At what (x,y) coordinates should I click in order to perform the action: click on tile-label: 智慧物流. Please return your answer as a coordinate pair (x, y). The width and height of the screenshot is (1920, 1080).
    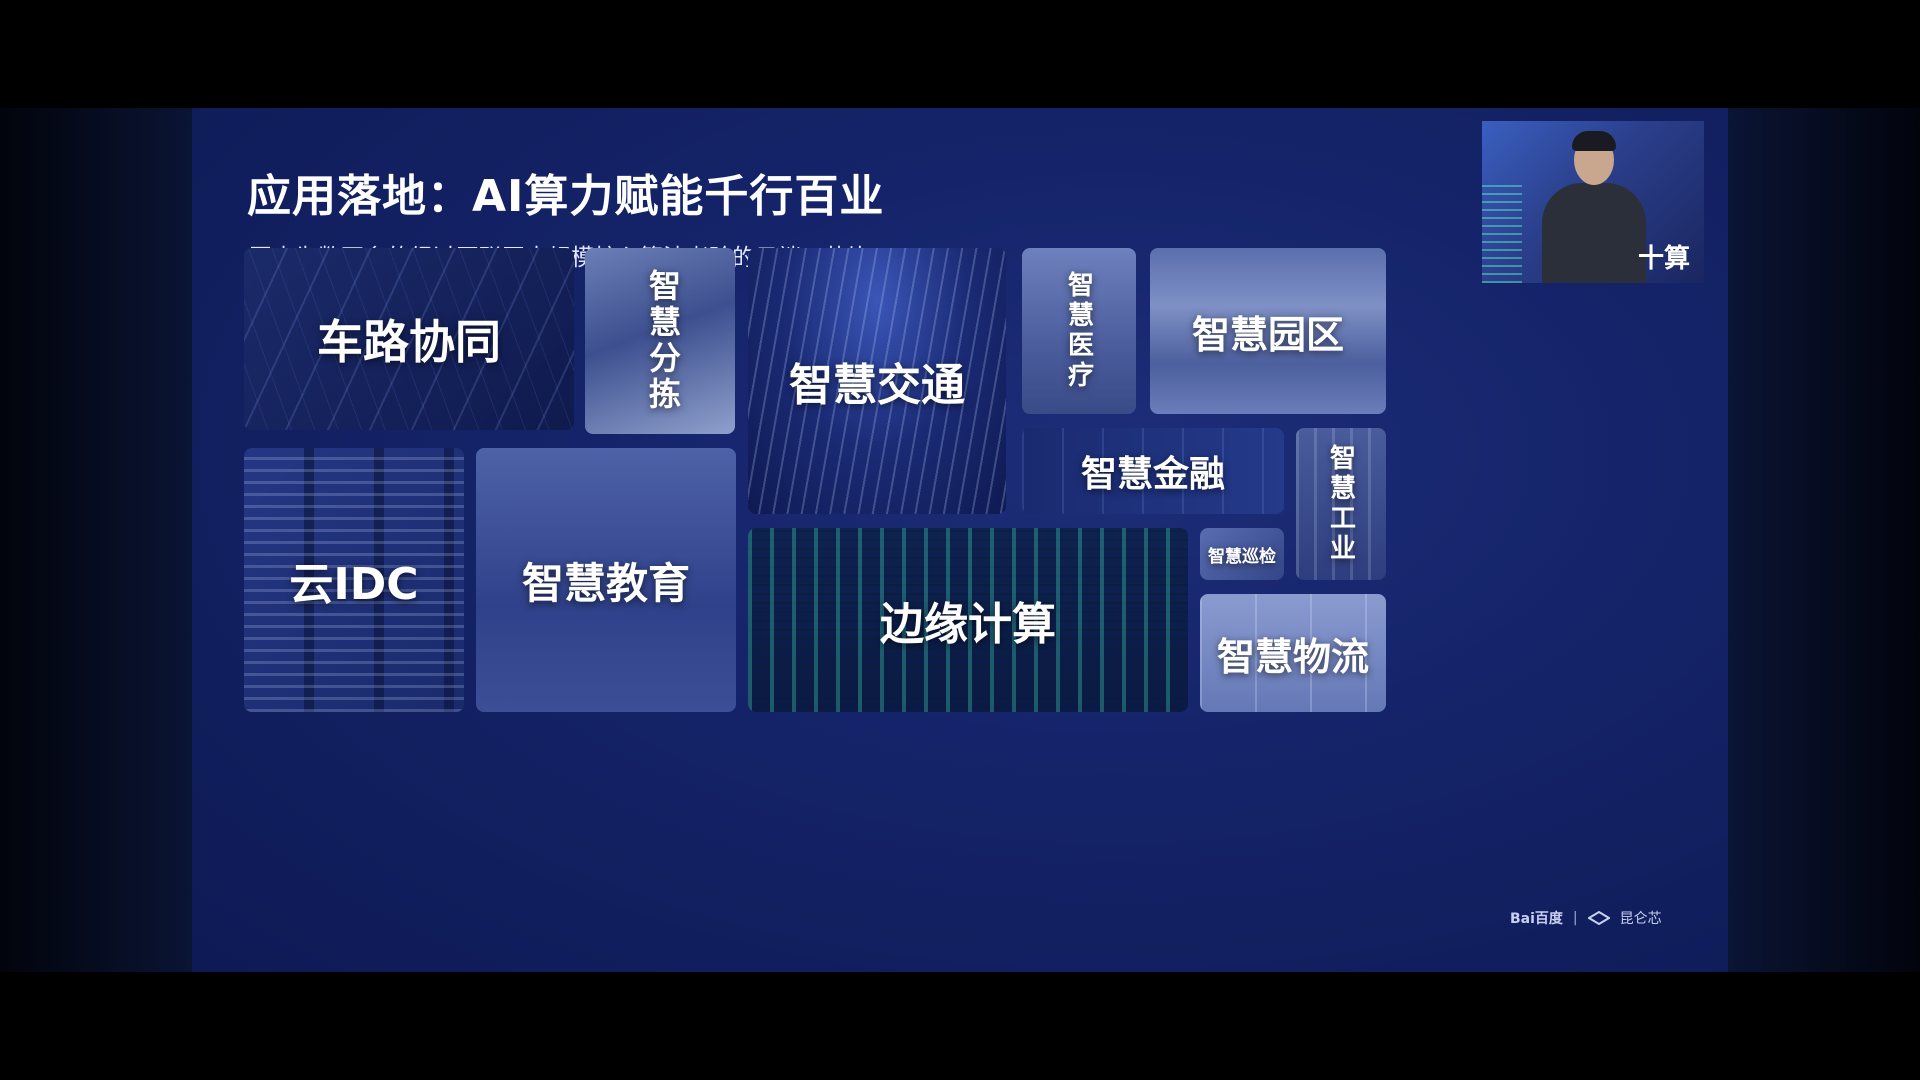
    Looking at the image, I should click on (1292, 656).